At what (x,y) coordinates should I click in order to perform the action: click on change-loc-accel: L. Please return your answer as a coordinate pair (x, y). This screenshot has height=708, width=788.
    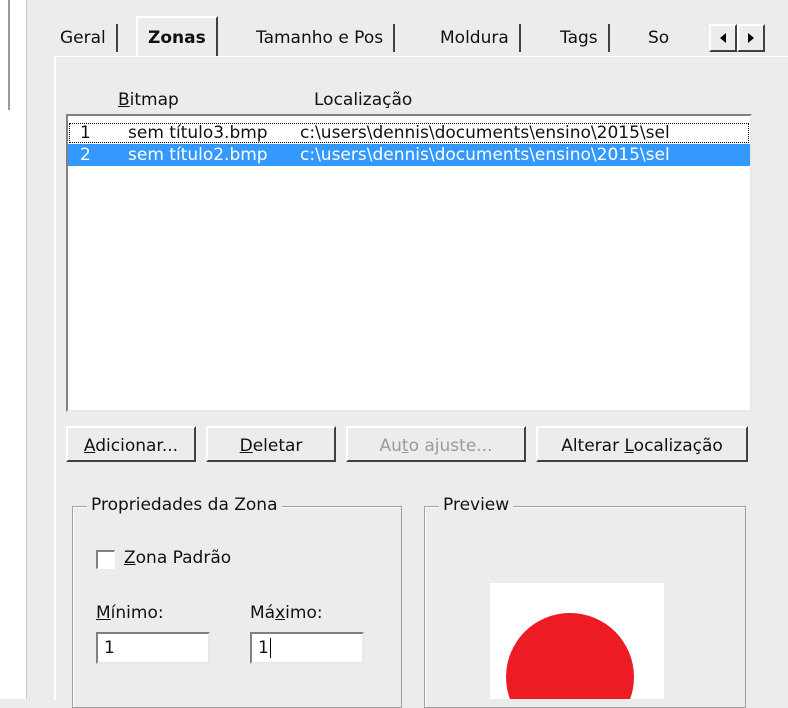
    Looking at the image, I should click on (629, 446).